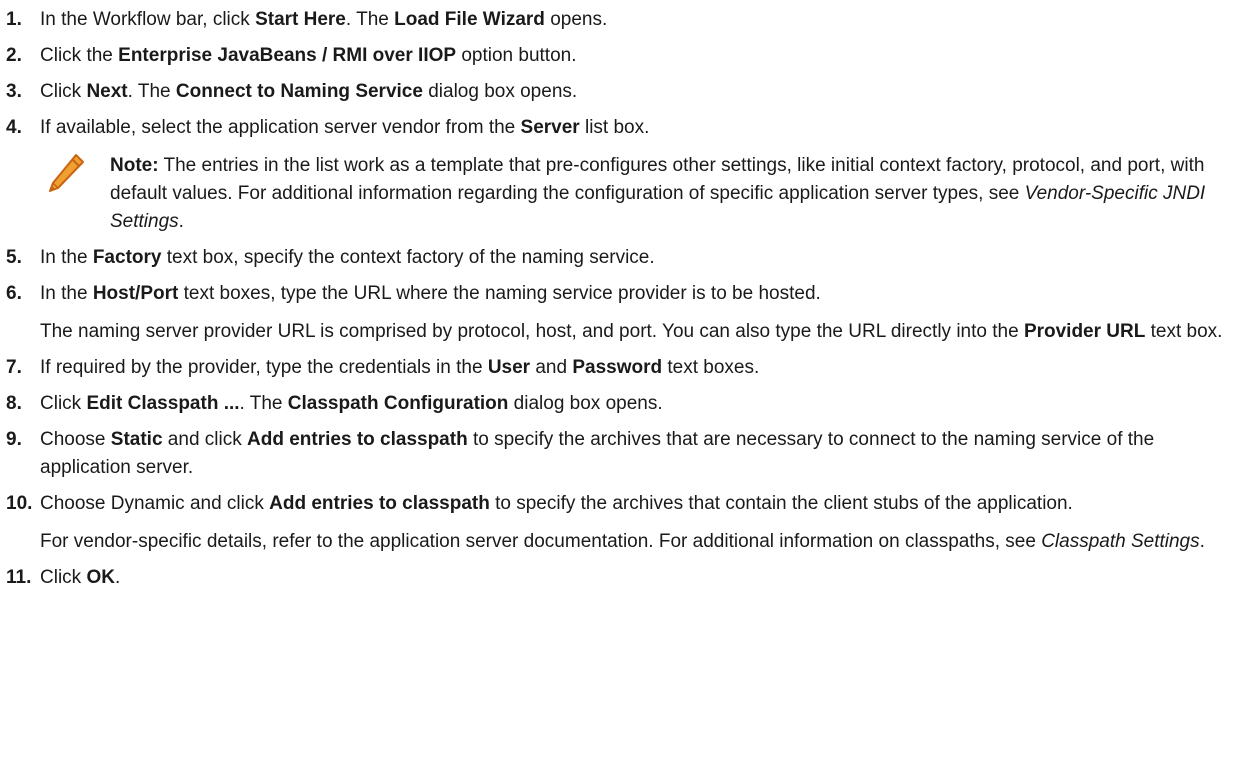 The height and width of the screenshot is (760, 1255). I want to click on step-number: 6., so click(14, 293).